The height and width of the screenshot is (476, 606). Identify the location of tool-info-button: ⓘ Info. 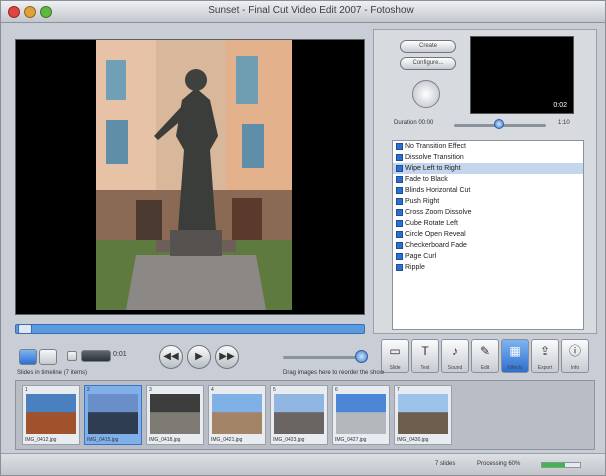
(575, 356).